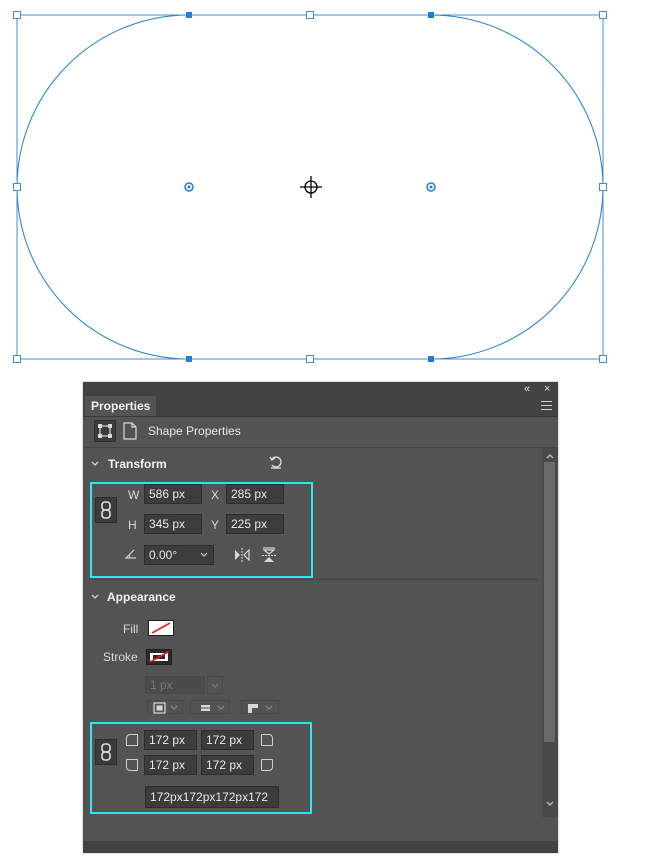 This screenshot has width=647, height=868. What do you see at coordinates (550, 456) in the screenshot?
I see `scroll-up-icon` at bounding box center [550, 456].